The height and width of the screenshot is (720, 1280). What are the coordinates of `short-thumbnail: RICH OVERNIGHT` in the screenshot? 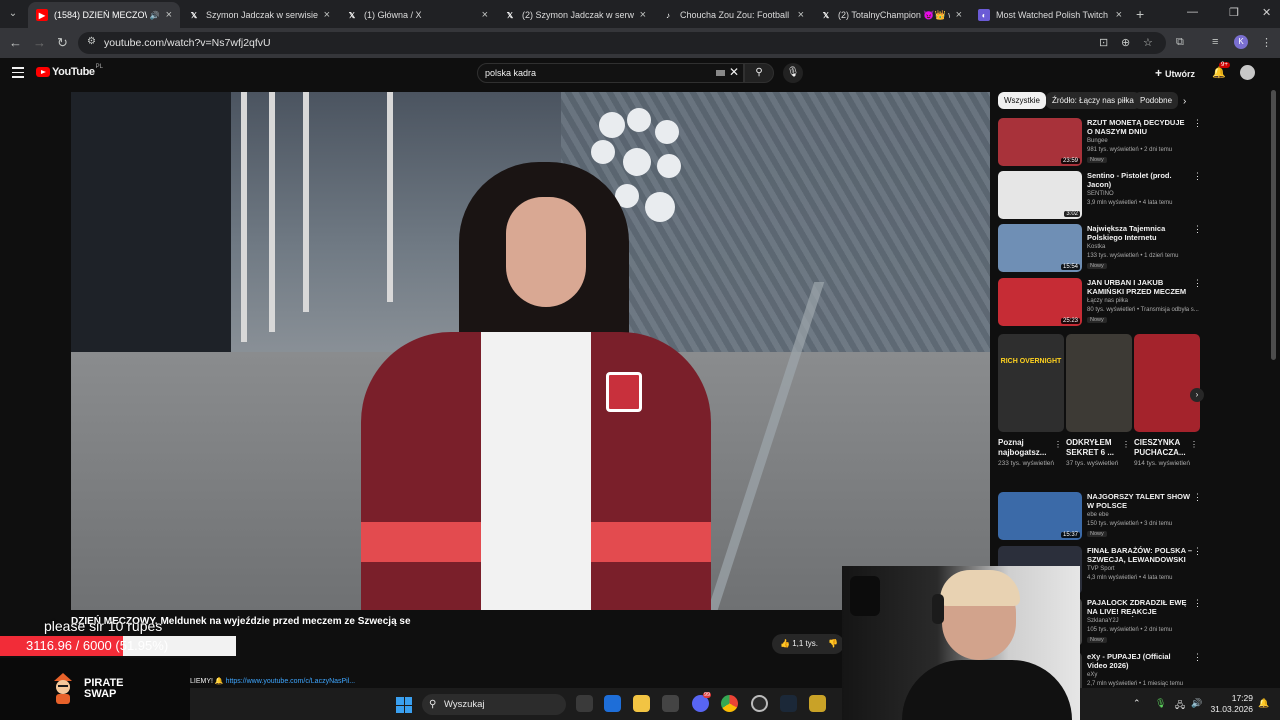 It's located at (1031, 383).